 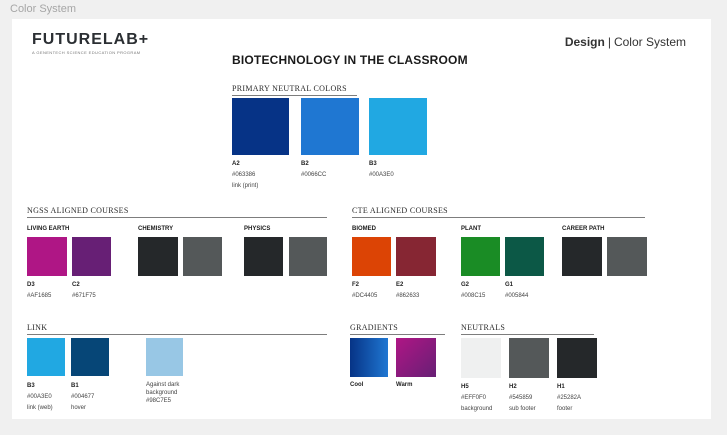 I want to click on swatch-physics-dark, so click(x=263, y=256).